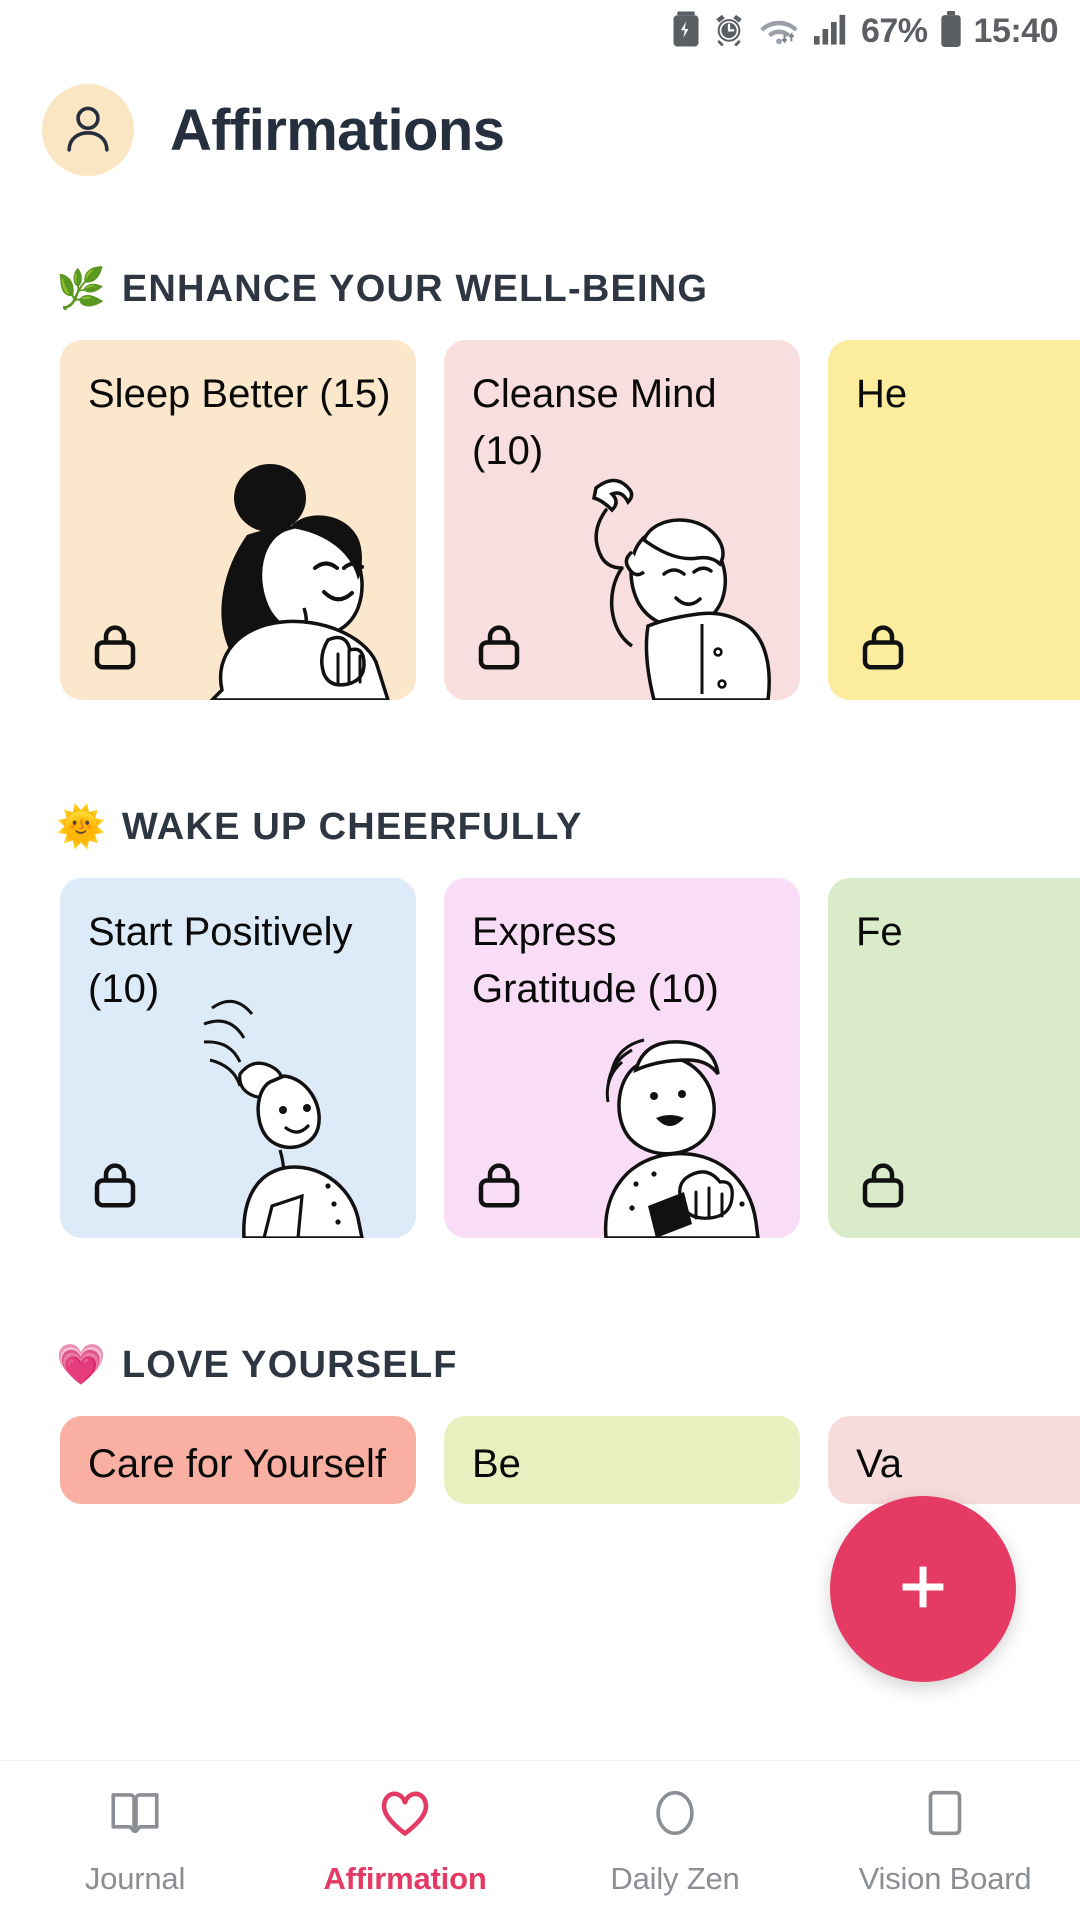 This screenshot has width=1080, height=1920. Describe the element at coordinates (622, 1460) in the screenshot. I see `category-card: Be` at that location.